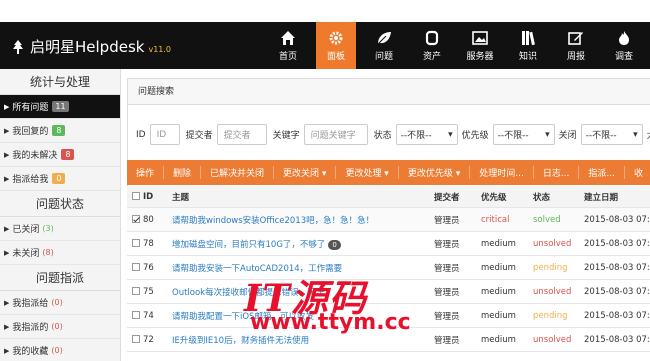  I want to click on nav-item-label: 面板, so click(335, 56).